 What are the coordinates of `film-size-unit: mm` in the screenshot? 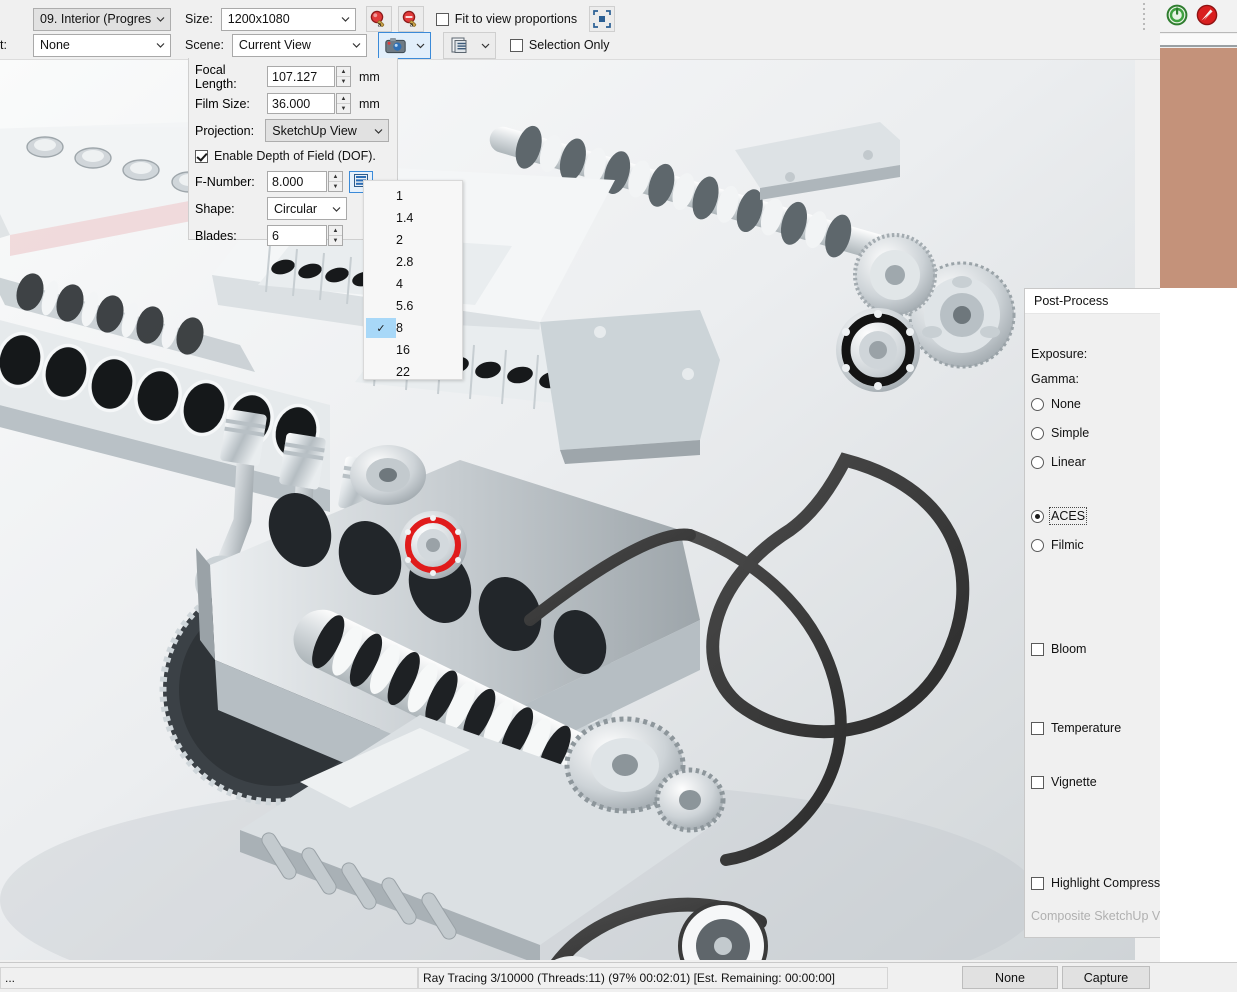 It's located at (369, 103).